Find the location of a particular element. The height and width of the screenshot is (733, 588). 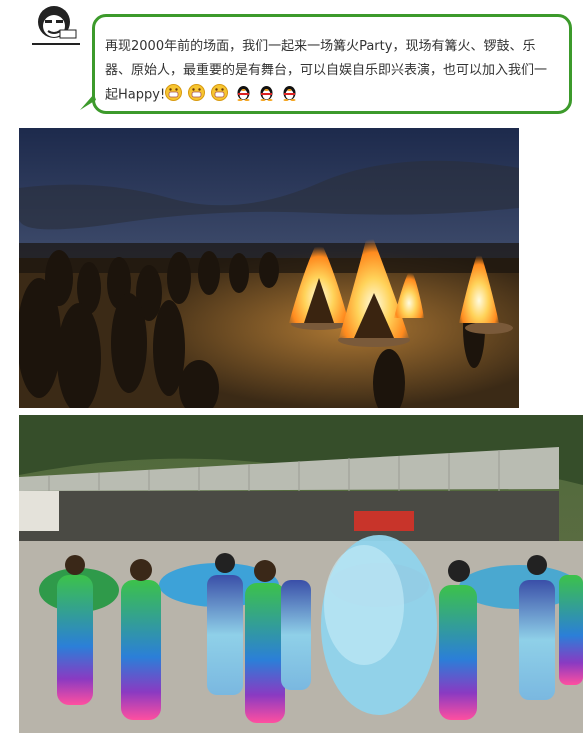

emoji-row is located at coordinates (232, 95).